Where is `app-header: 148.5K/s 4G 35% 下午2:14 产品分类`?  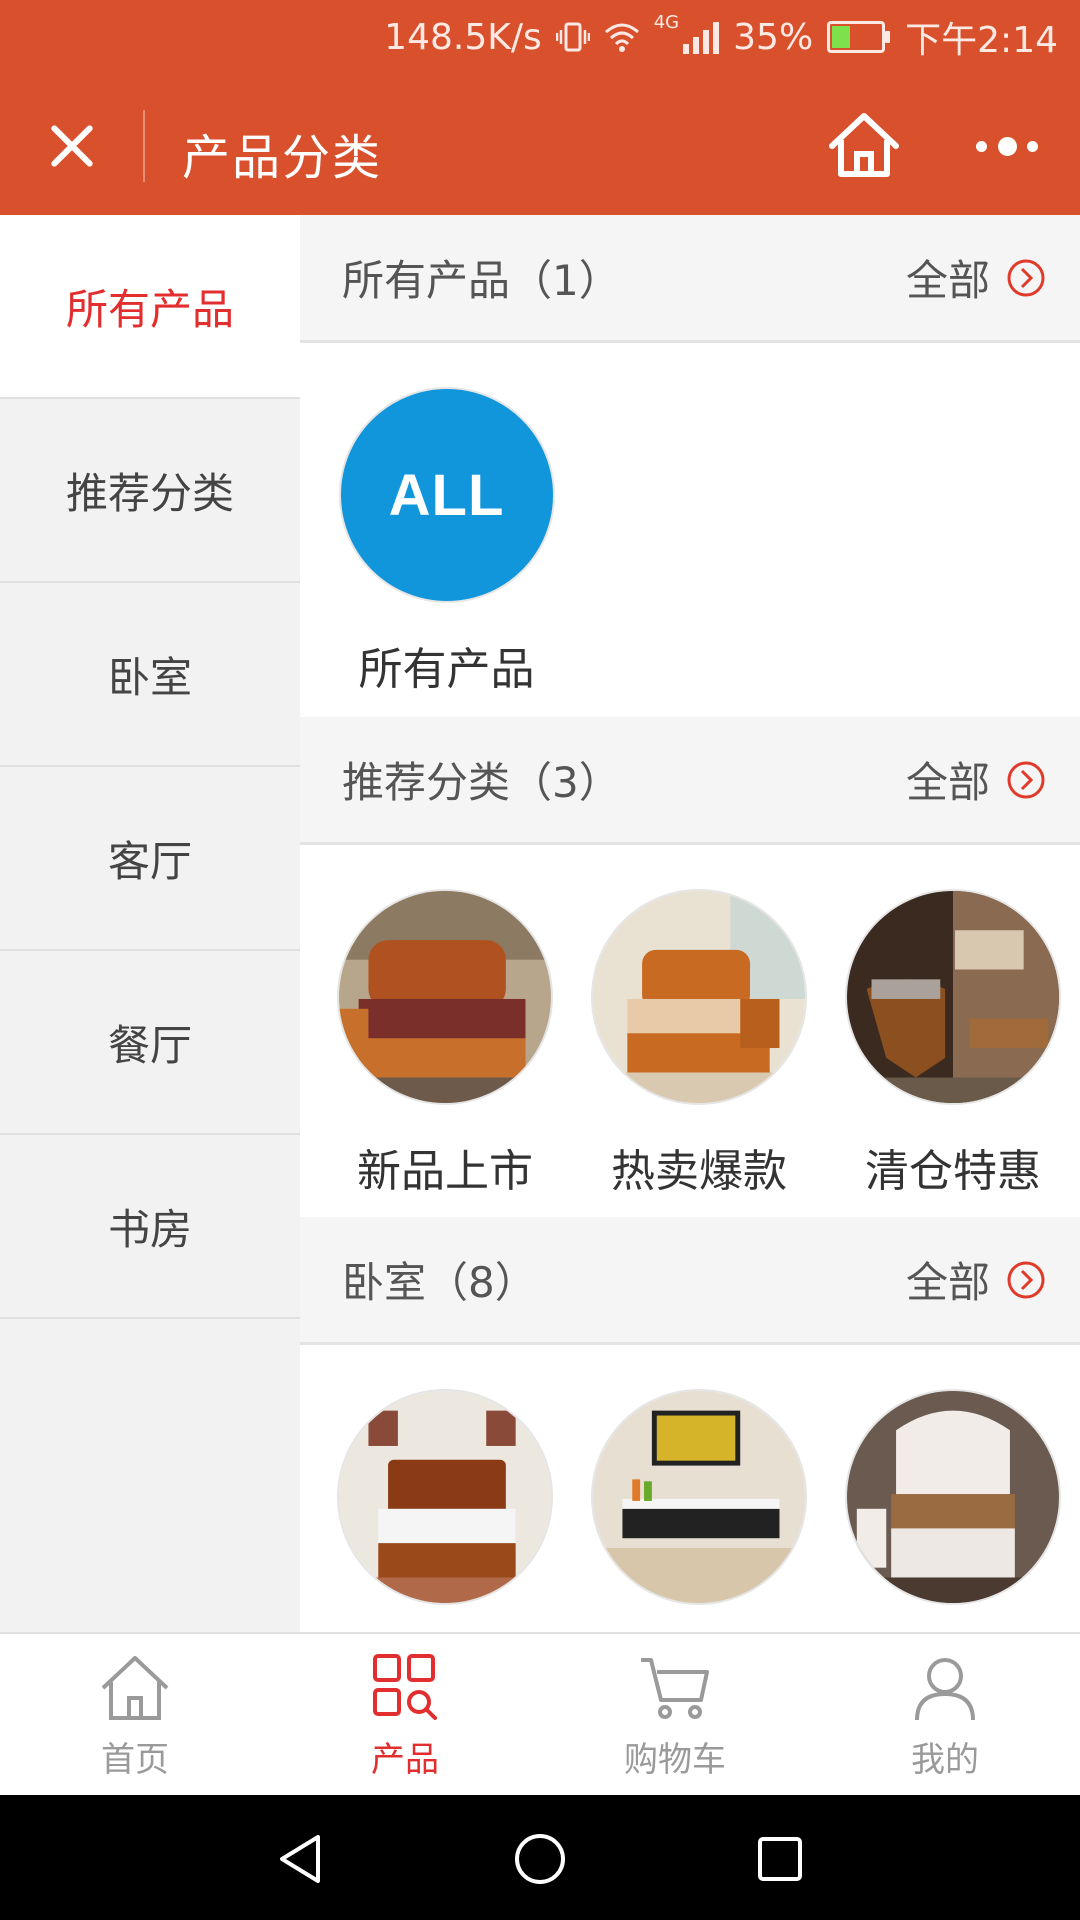 app-header: 148.5K/s 4G 35% 下午2:14 产品分类 is located at coordinates (540, 107).